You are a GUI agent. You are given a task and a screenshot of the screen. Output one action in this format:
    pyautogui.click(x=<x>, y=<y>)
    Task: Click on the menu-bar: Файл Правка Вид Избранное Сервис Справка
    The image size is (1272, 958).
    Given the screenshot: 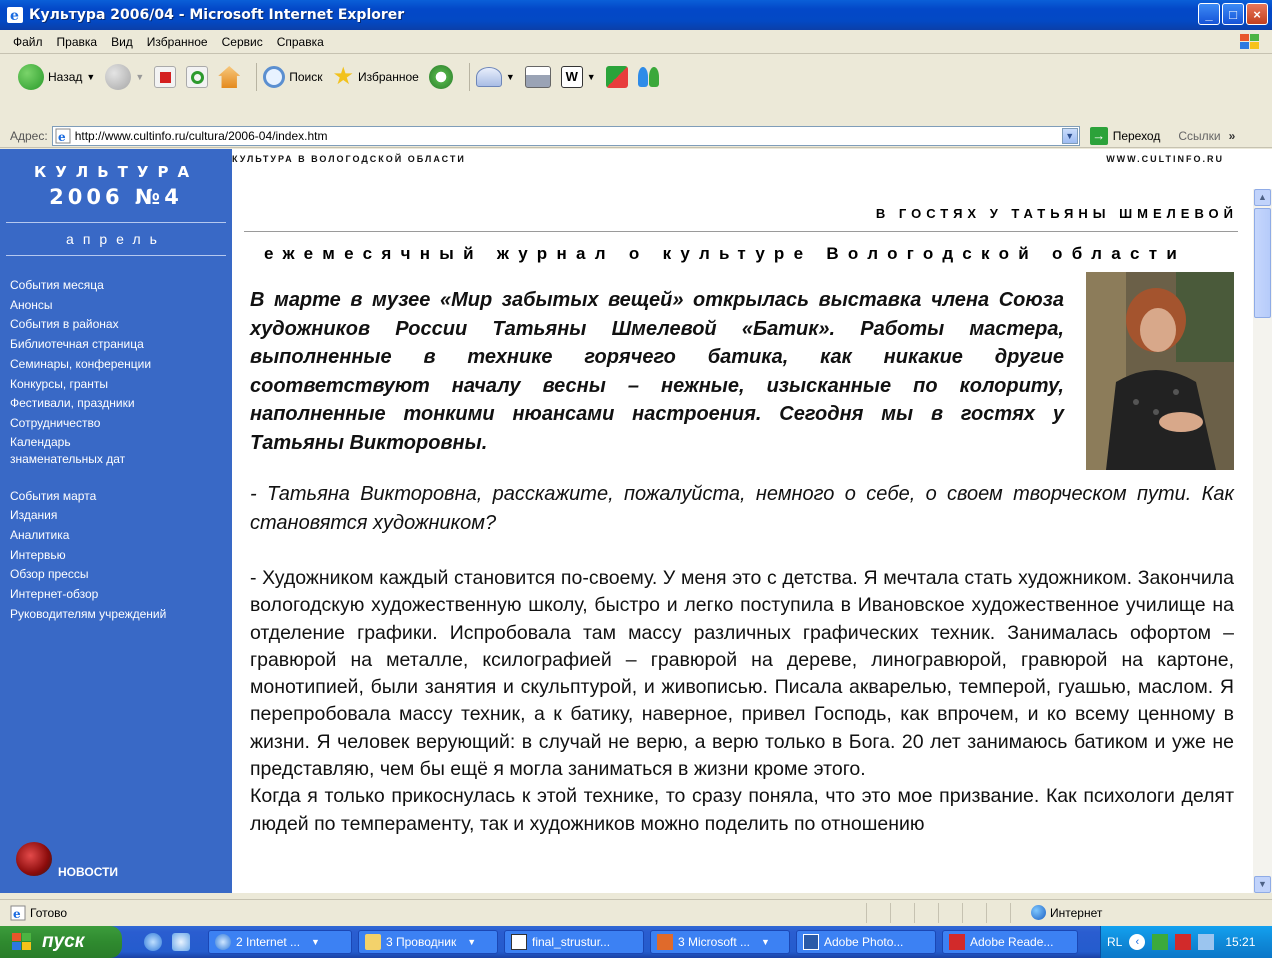 What is the action you would take?
    pyautogui.click(x=636, y=42)
    